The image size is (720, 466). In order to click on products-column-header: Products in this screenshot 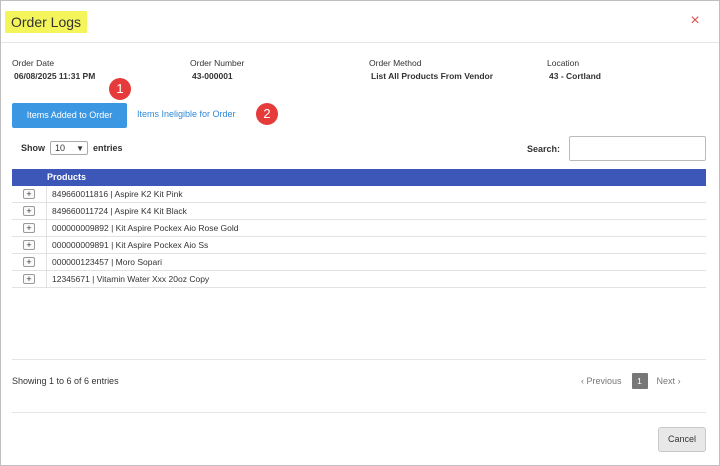, I will do `click(66, 177)`.